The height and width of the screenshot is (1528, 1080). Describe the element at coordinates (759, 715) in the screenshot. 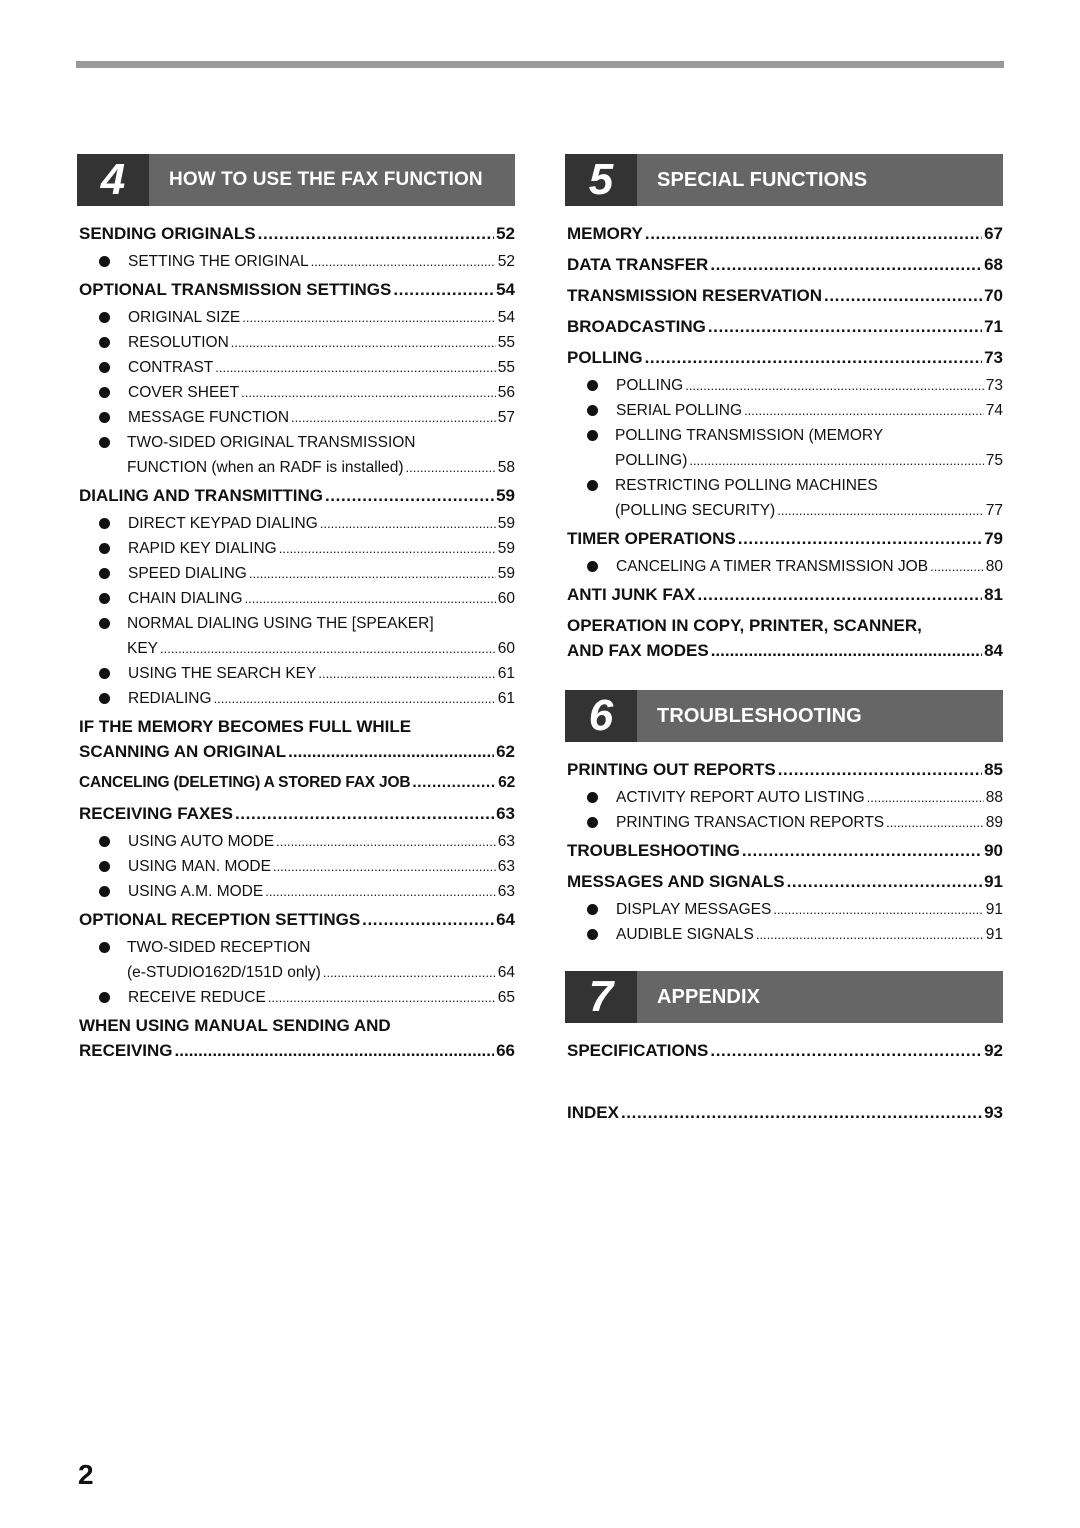

I see `chapter-title: TROUBLESHOOTING` at that location.